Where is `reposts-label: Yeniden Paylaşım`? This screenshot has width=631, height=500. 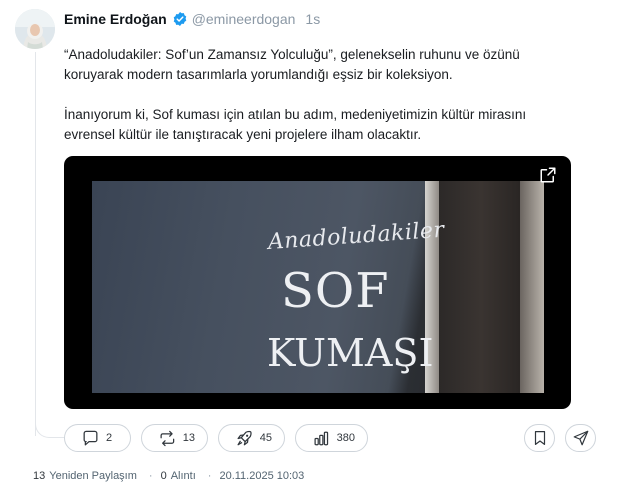 reposts-label: Yeniden Paylaşım is located at coordinates (93, 476).